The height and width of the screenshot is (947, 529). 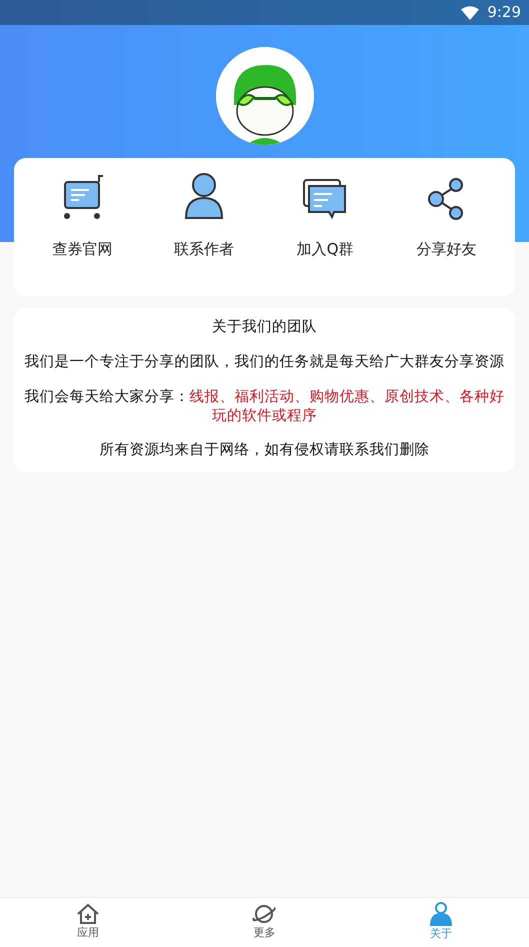 I want to click on action-label: 联系作者, so click(x=204, y=249).